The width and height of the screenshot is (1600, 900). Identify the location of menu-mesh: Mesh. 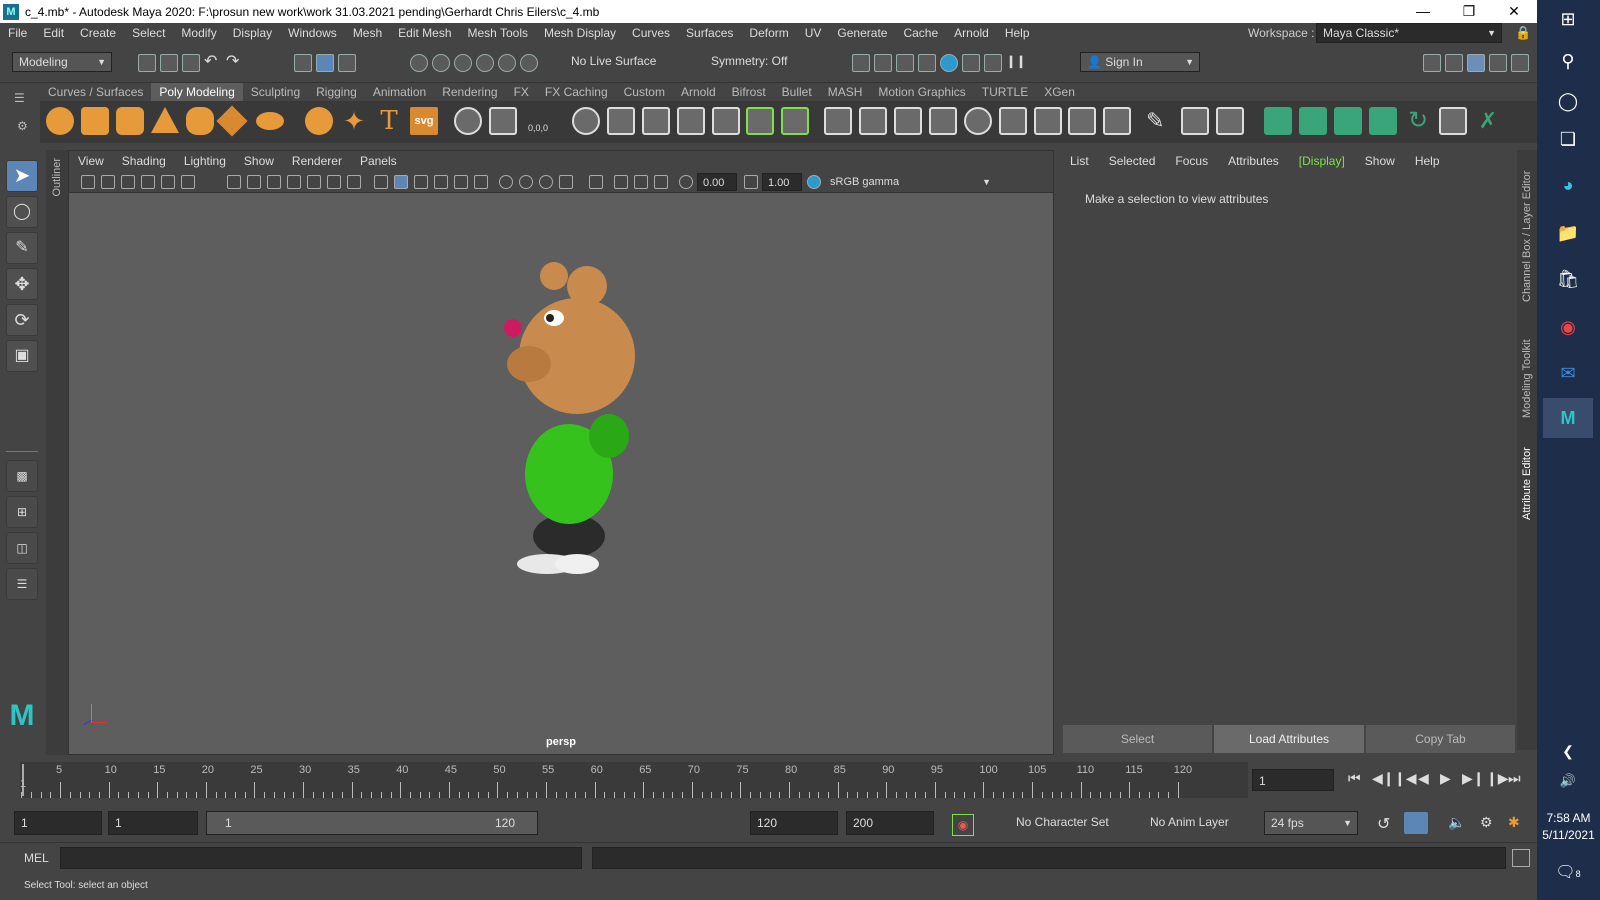
(367, 33).